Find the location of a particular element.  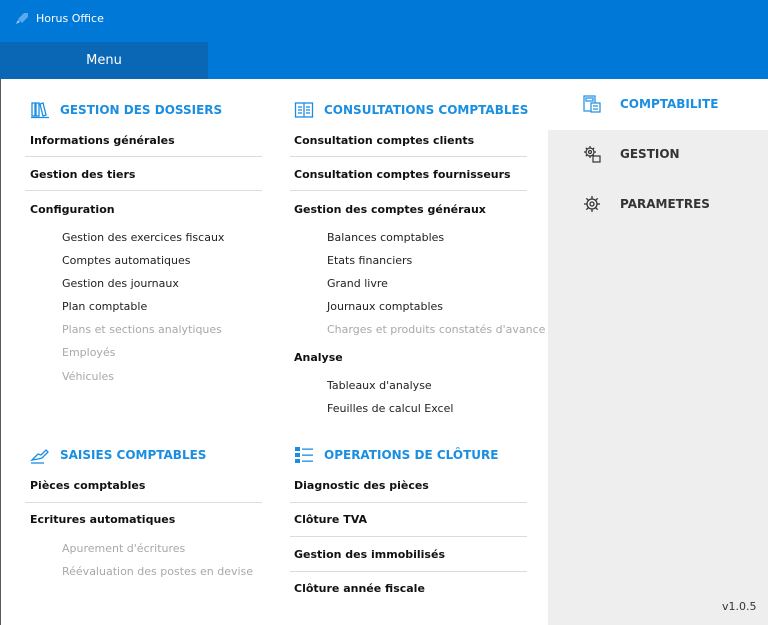

submenu-feuilles-excel: Feuilles de calcul Excel is located at coordinates (390, 409).